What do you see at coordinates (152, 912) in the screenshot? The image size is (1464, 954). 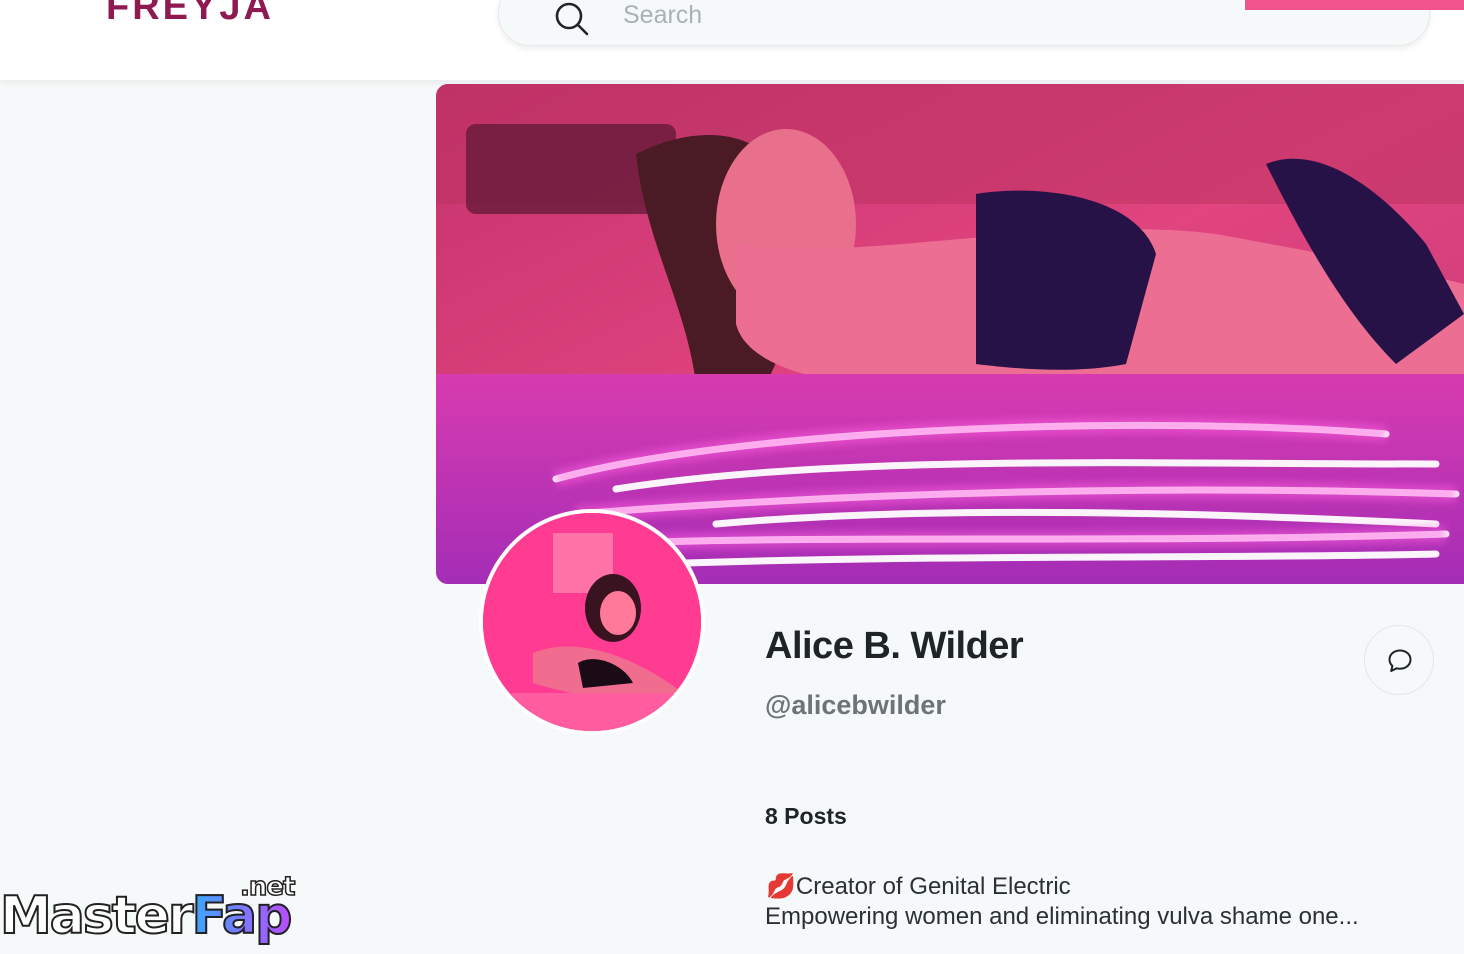 I see `site-watermark: MasterFap .net` at bounding box center [152, 912].